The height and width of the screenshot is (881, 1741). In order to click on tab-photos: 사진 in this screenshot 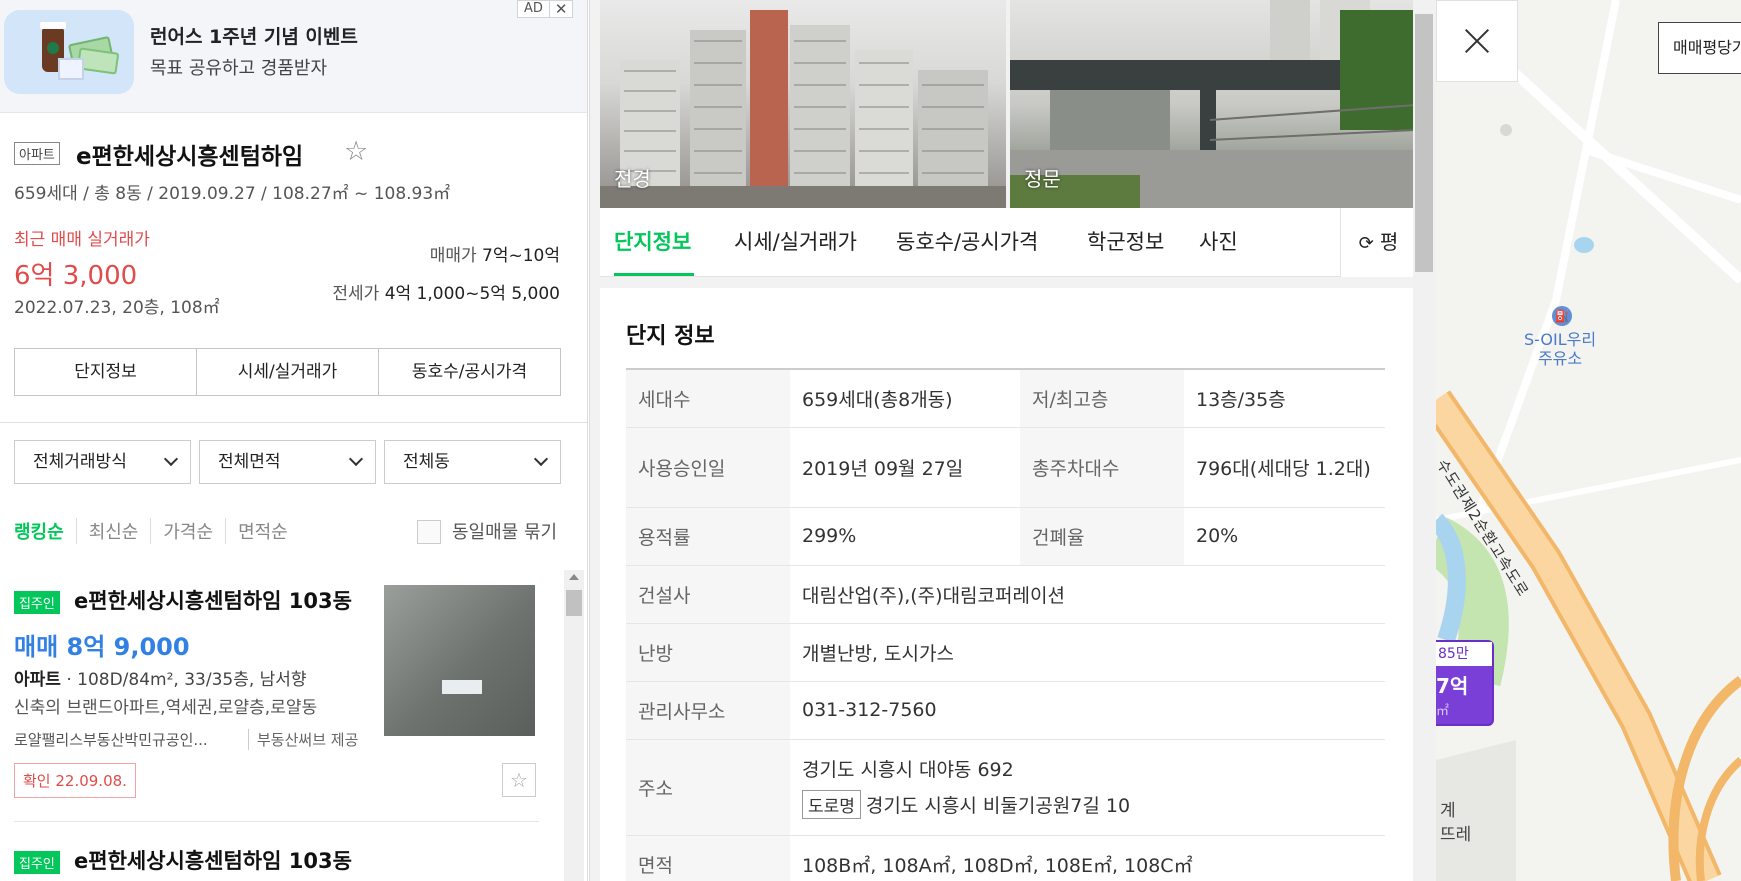, I will do `click(1218, 241)`.